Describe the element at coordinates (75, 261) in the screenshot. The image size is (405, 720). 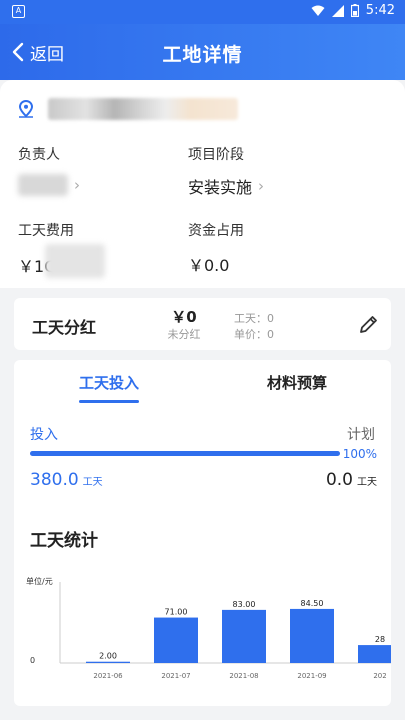
I see `labor-cost-redacted` at that location.